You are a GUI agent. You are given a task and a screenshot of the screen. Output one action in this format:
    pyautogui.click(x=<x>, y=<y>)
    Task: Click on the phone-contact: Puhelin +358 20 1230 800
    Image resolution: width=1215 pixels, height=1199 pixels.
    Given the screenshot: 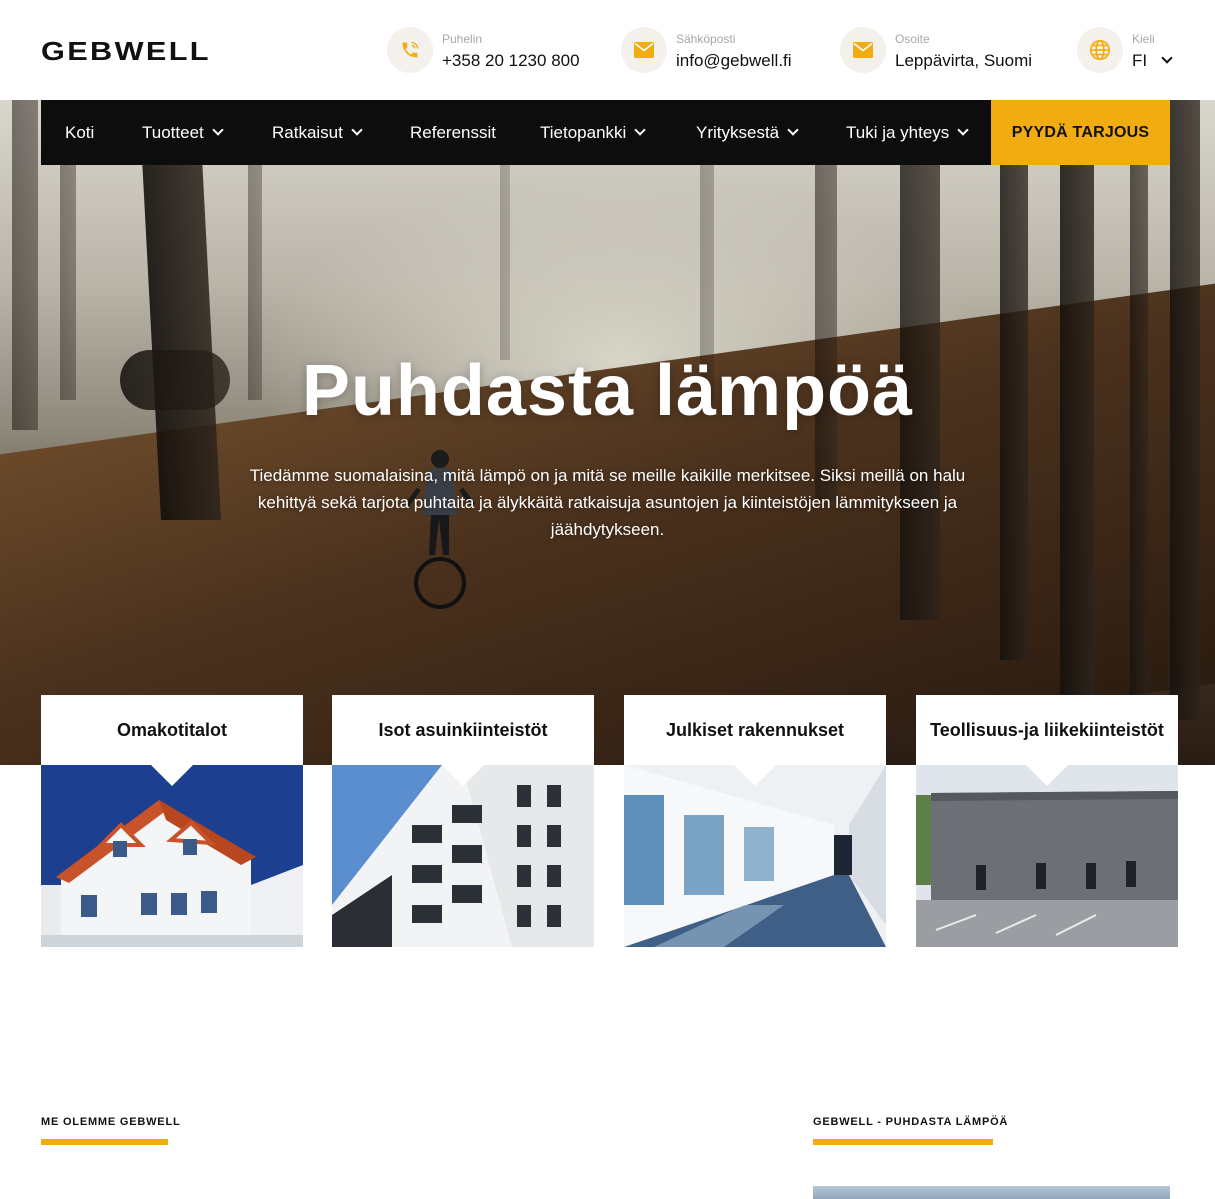 What is the action you would take?
    pyautogui.click(x=487, y=50)
    